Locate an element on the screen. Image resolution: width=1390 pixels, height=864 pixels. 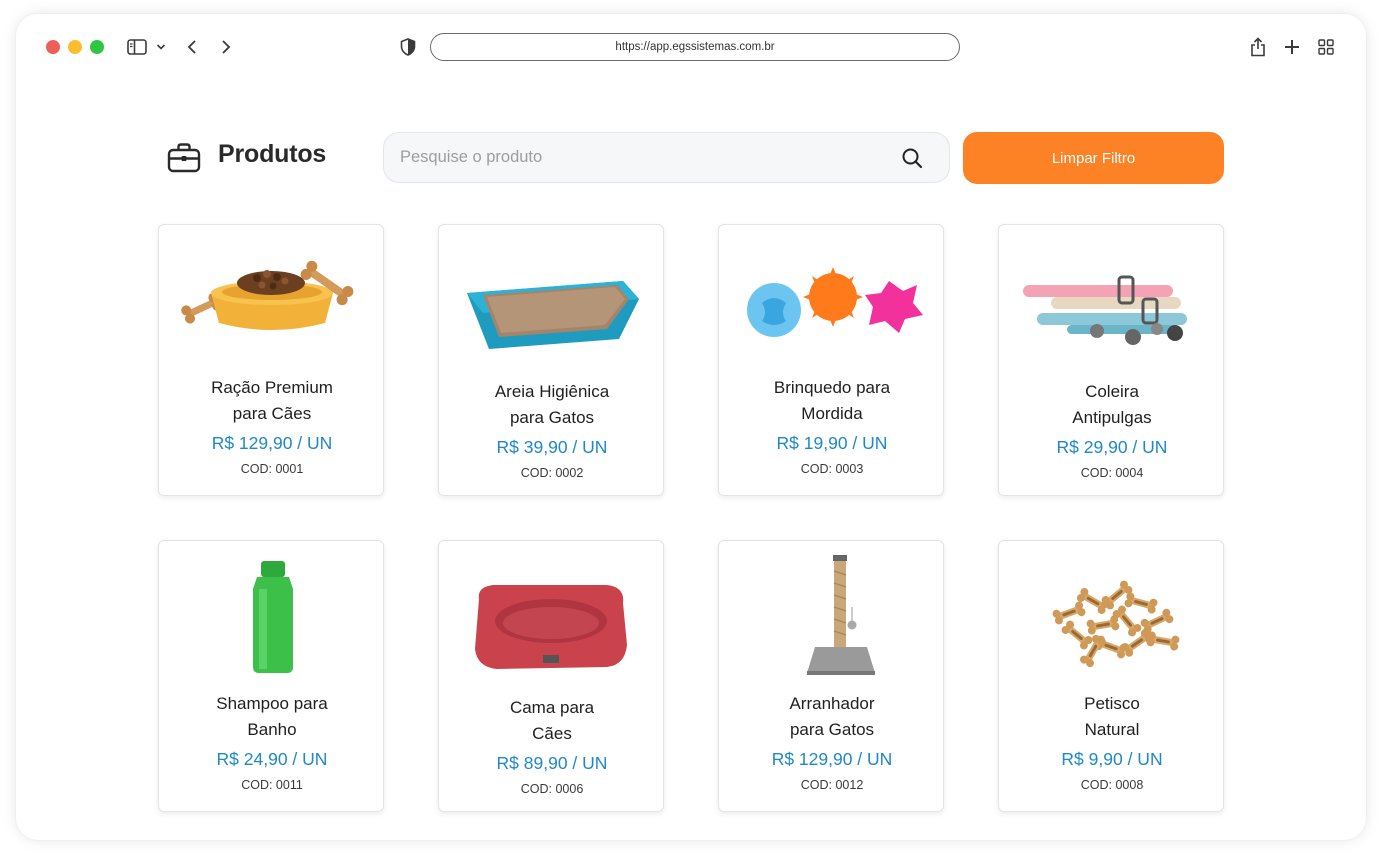
product-code: COD: 0003 is located at coordinates (832, 469).